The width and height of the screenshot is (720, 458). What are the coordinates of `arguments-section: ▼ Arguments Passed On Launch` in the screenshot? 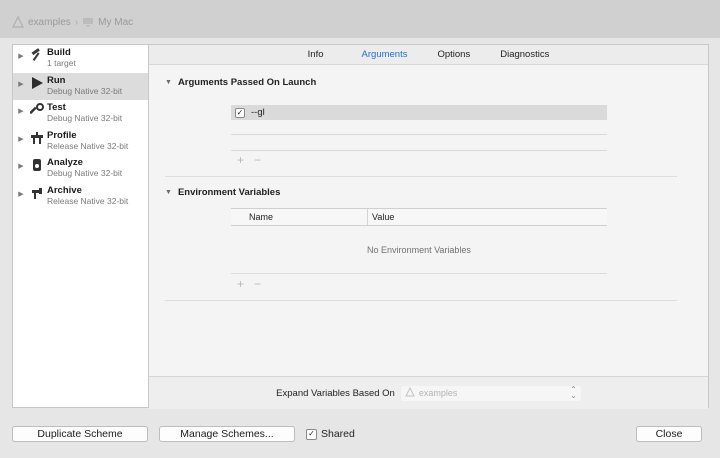 It's located at (421, 82).